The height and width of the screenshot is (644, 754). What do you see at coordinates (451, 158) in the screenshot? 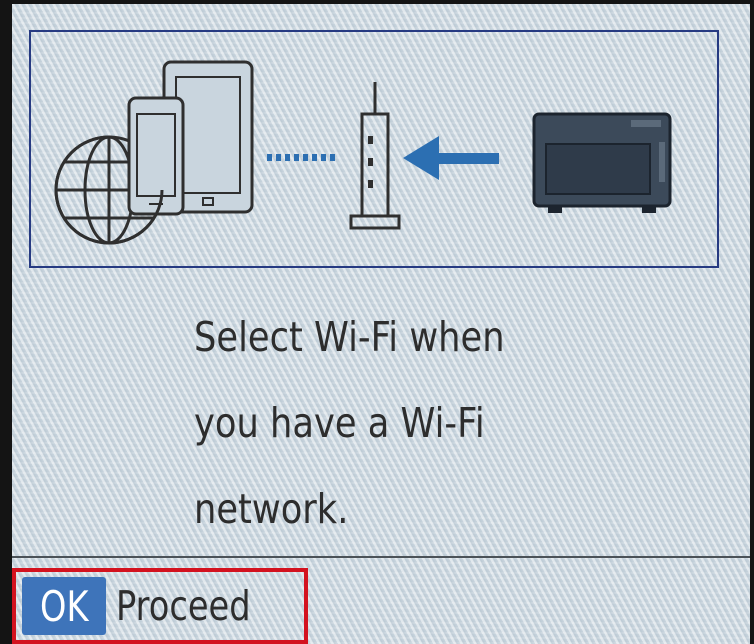
I see `arrow-left-icon` at bounding box center [451, 158].